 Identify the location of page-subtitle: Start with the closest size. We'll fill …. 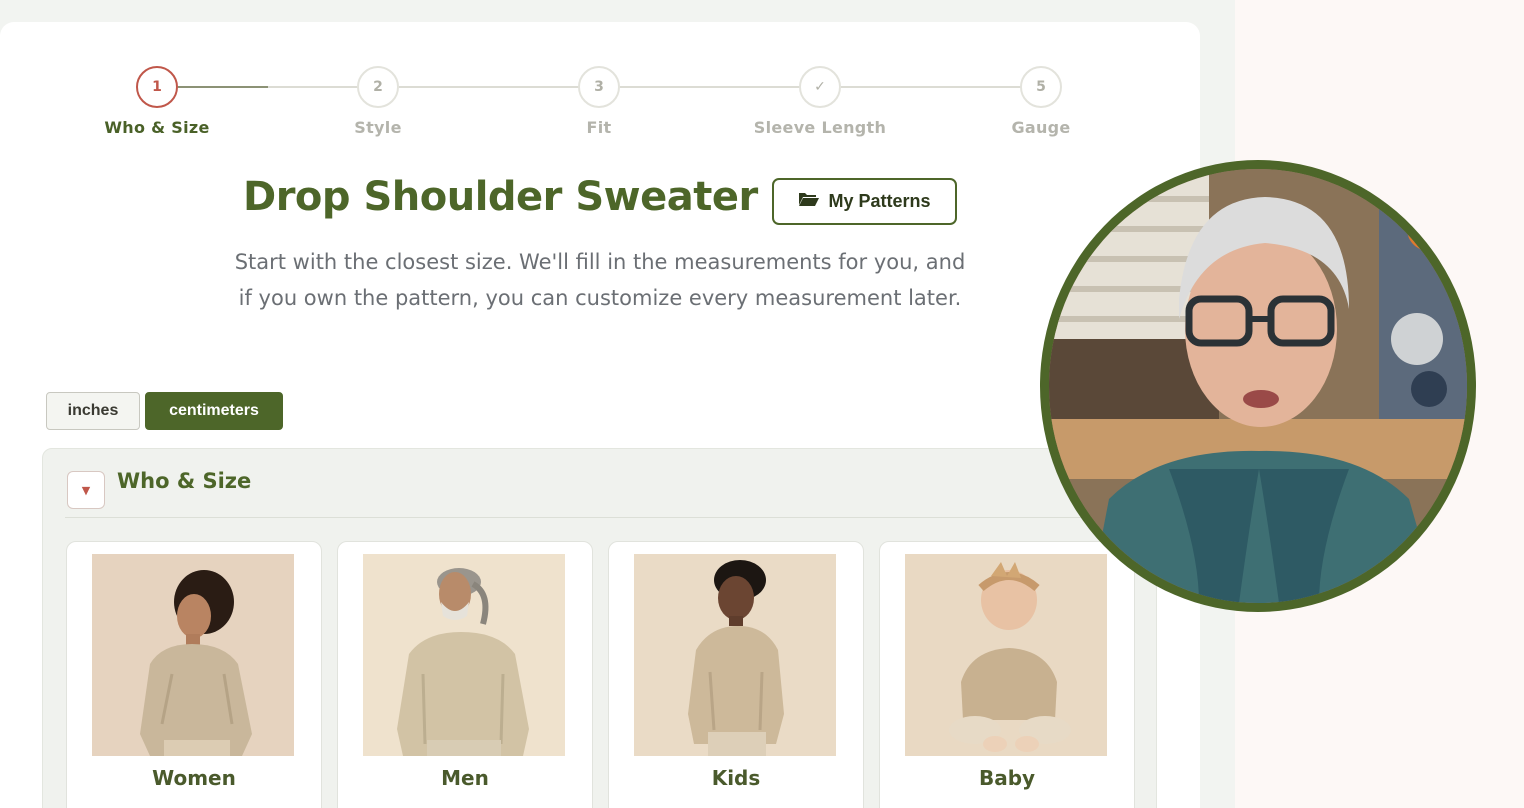
(600, 280).